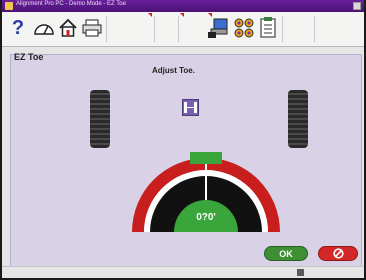 Image resolution: width=366 pixels, height=280 pixels. What do you see at coordinates (150, 15) in the screenshot?
I see `red-corner-marker` at bounding box center [150, 15].